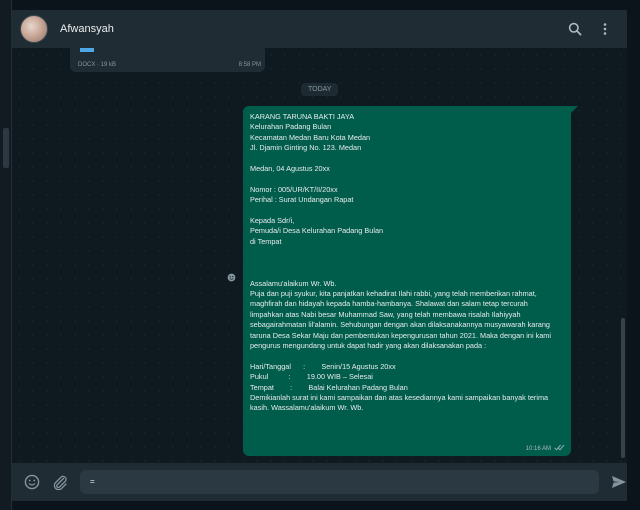 The width and height of the screenshot is (640, 510). I want to click on side-panel-scroll-marker, so click(6, 148).